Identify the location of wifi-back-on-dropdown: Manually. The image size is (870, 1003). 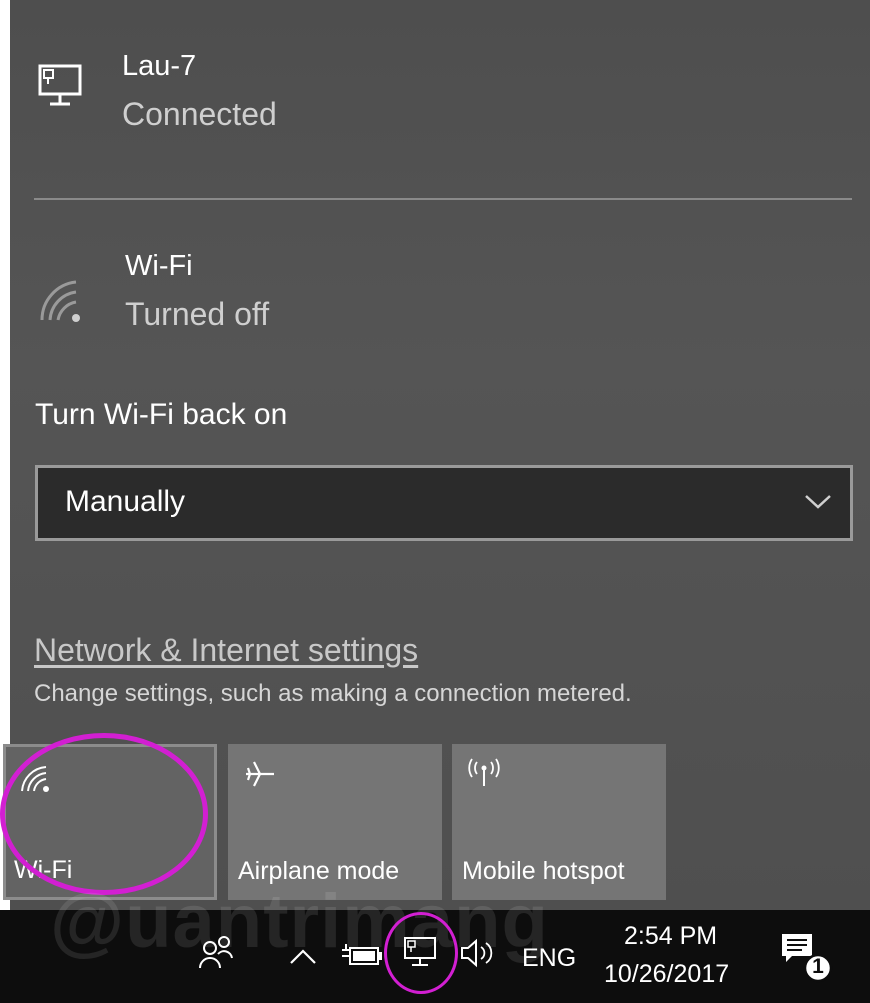
(444, 503).